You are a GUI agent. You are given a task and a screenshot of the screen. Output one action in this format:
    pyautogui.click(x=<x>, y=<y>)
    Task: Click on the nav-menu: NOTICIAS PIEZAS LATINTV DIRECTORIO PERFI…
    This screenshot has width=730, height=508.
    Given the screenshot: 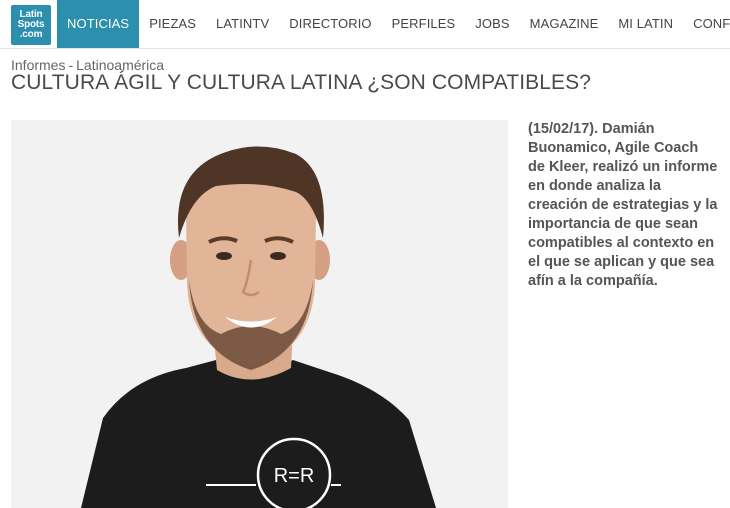 What is the action you would take?
    pyautogui.click(x=393, y=24)
    